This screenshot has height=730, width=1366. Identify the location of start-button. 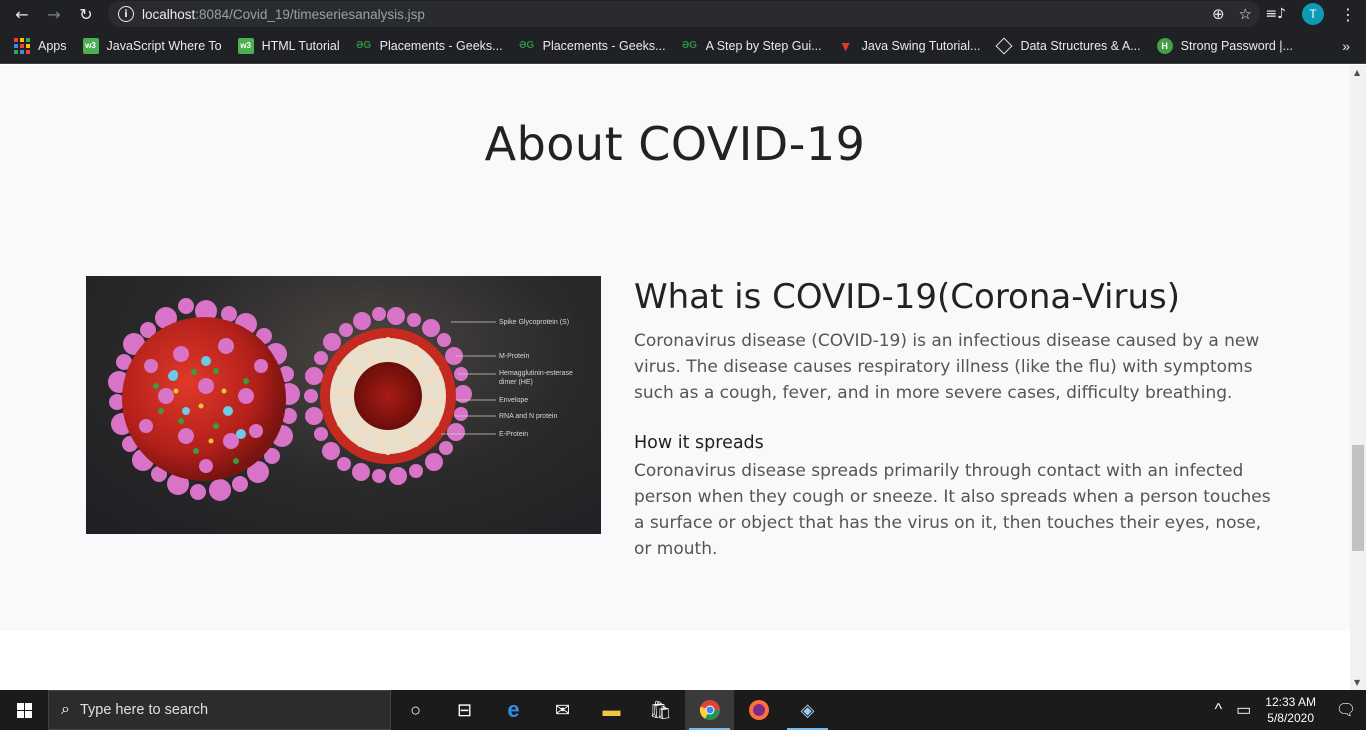
(24, 710).